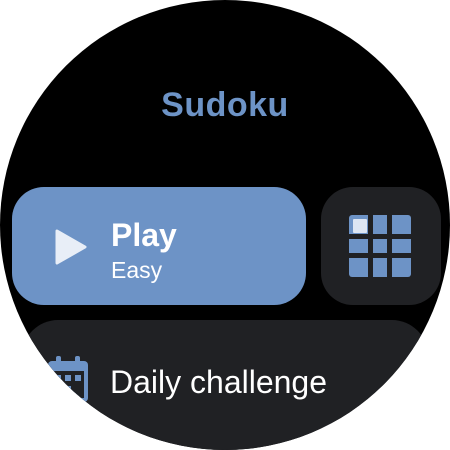 The height and width of the screenshot is (450, 450). I want to click on difficulty-label: Easy, so click(137, 270).